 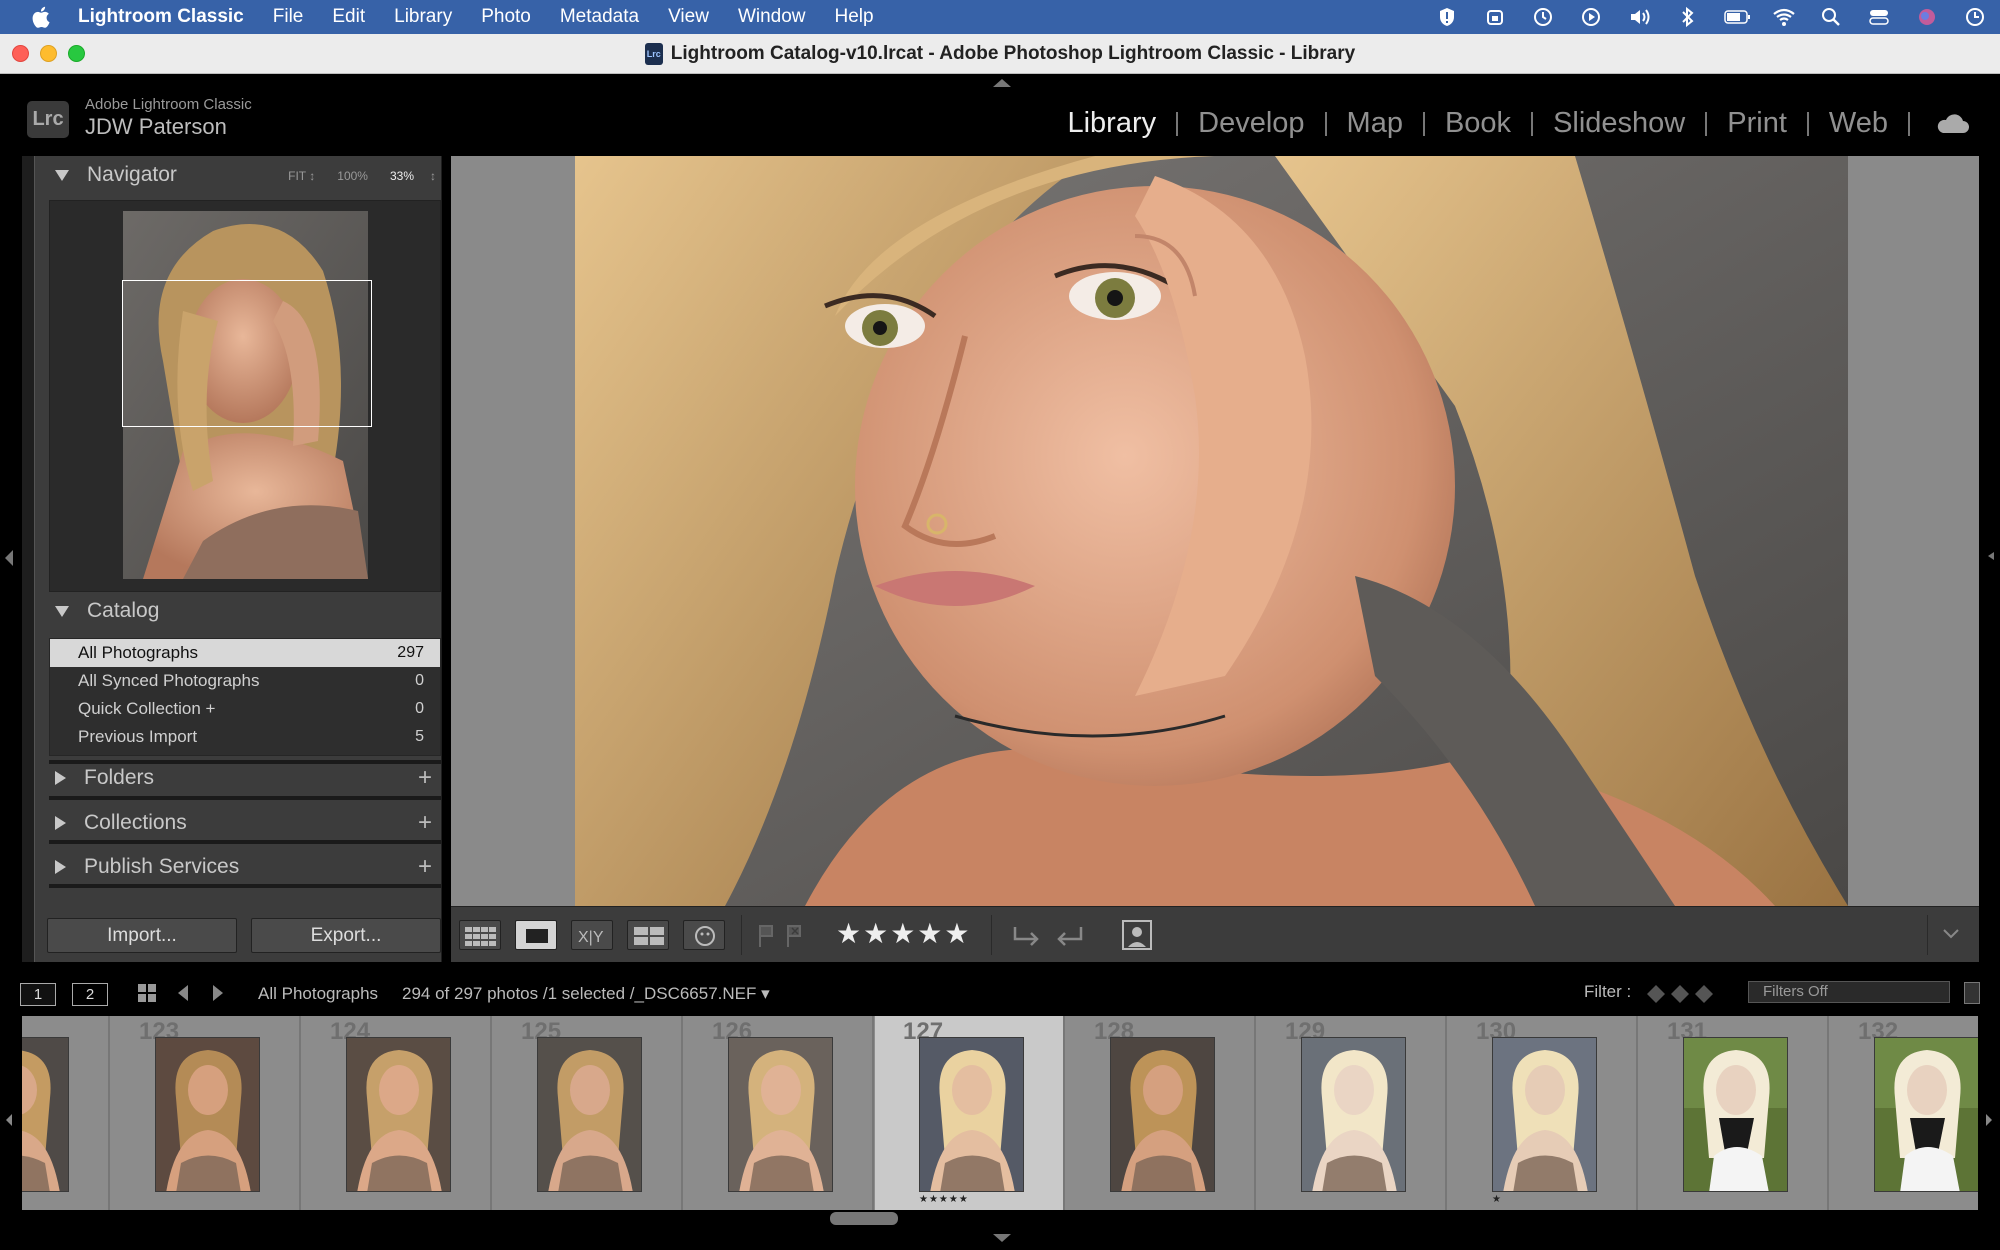 What do you see at coordinates (238, 175) in the screenshot?
I see `navigator-header: Navigator FIT ↕ 100% 33% ↕` at bounding box center [238, 175].